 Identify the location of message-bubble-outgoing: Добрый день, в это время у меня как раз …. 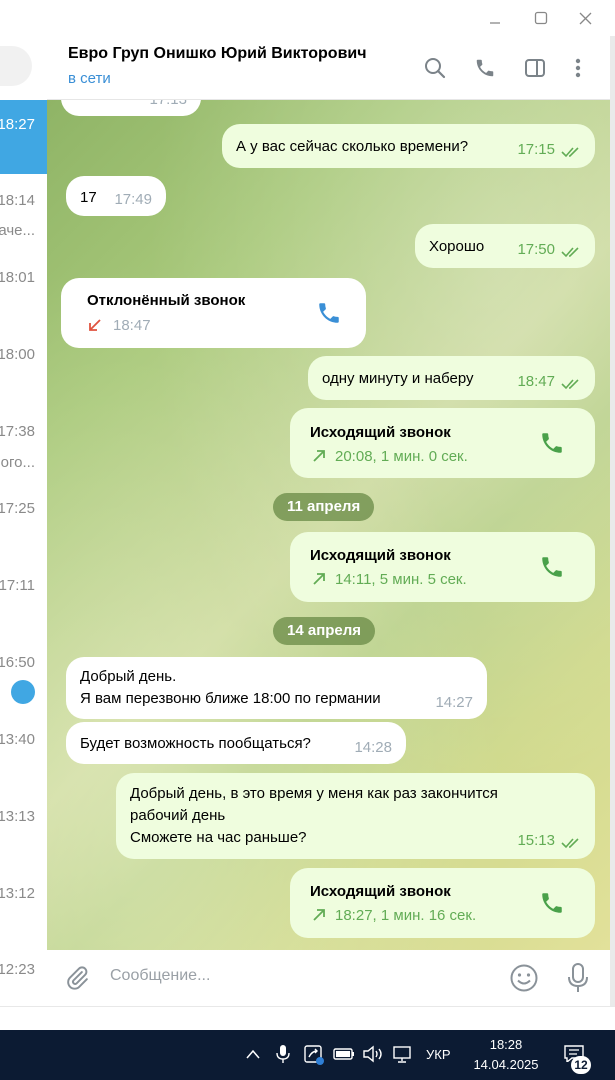
(355, 816).